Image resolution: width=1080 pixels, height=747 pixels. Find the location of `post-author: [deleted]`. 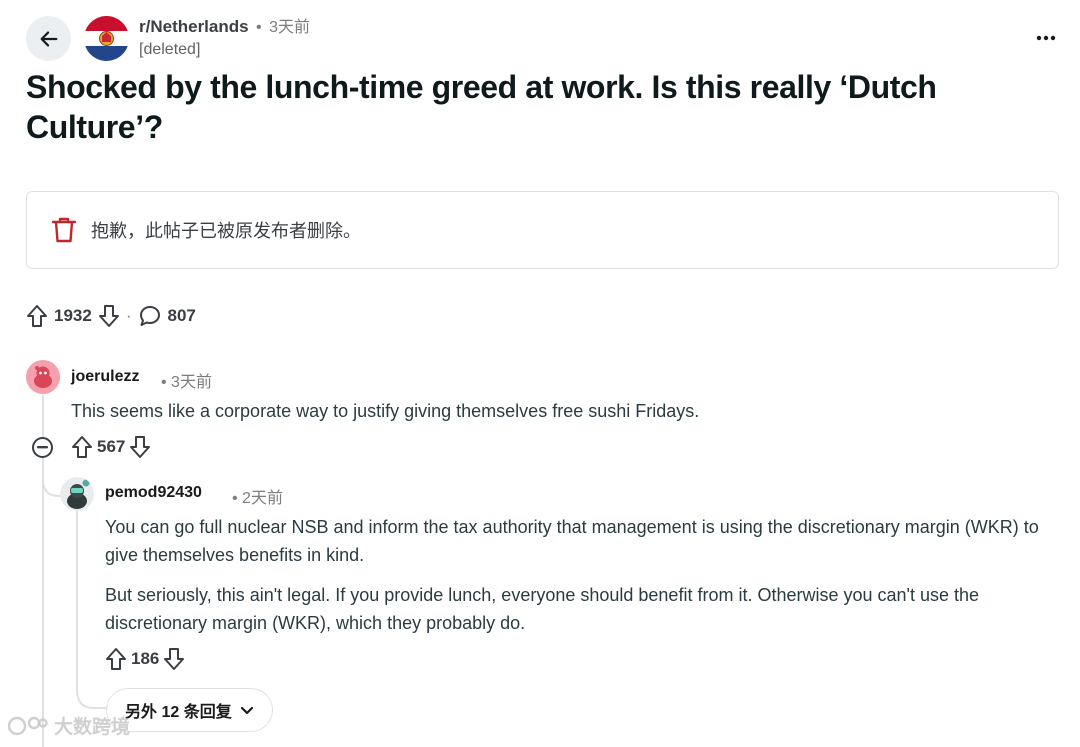

post-author: [deleted] is located at coordinates (170, 49).